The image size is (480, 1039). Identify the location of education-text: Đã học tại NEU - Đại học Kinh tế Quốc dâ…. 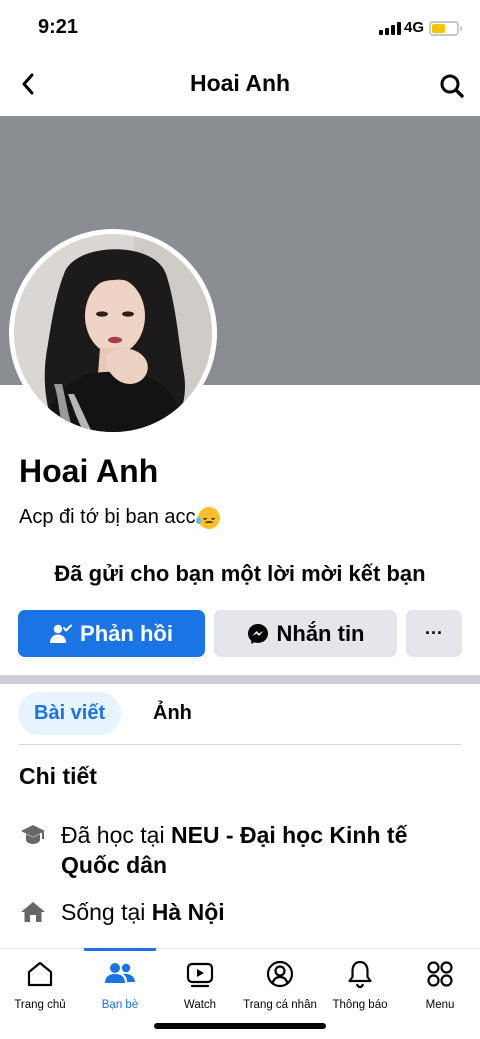
(234, 850).